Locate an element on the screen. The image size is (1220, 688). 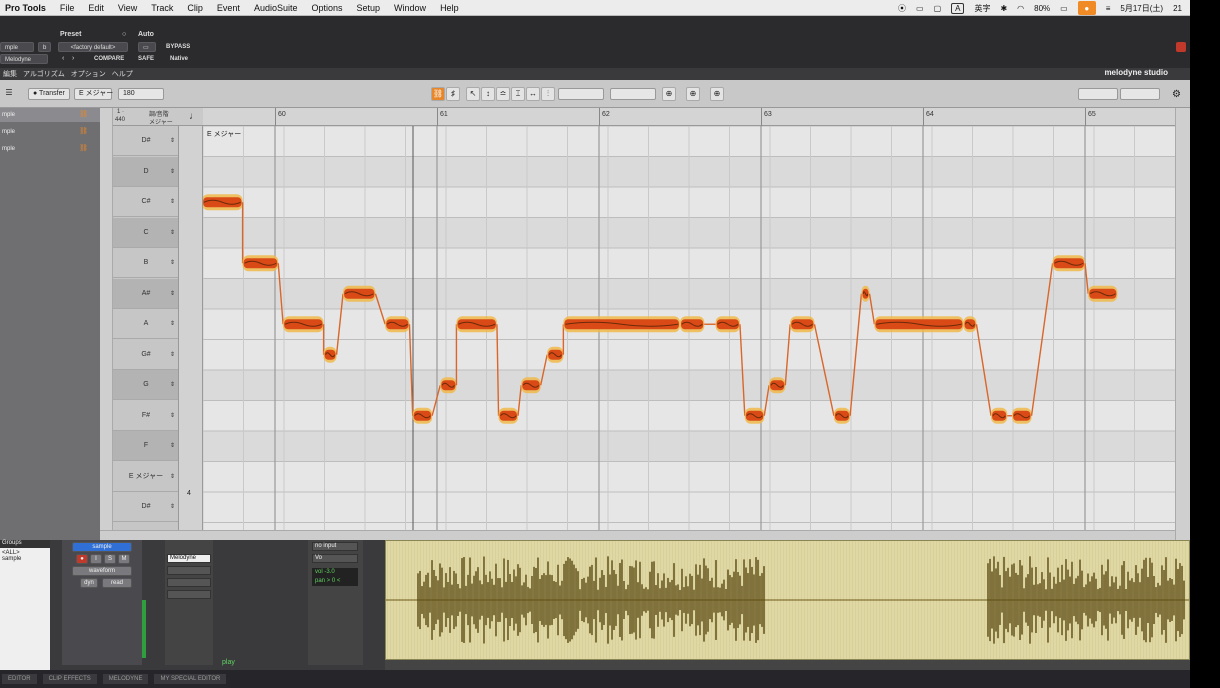
zoom-control is located at coordinates (1098, 94).